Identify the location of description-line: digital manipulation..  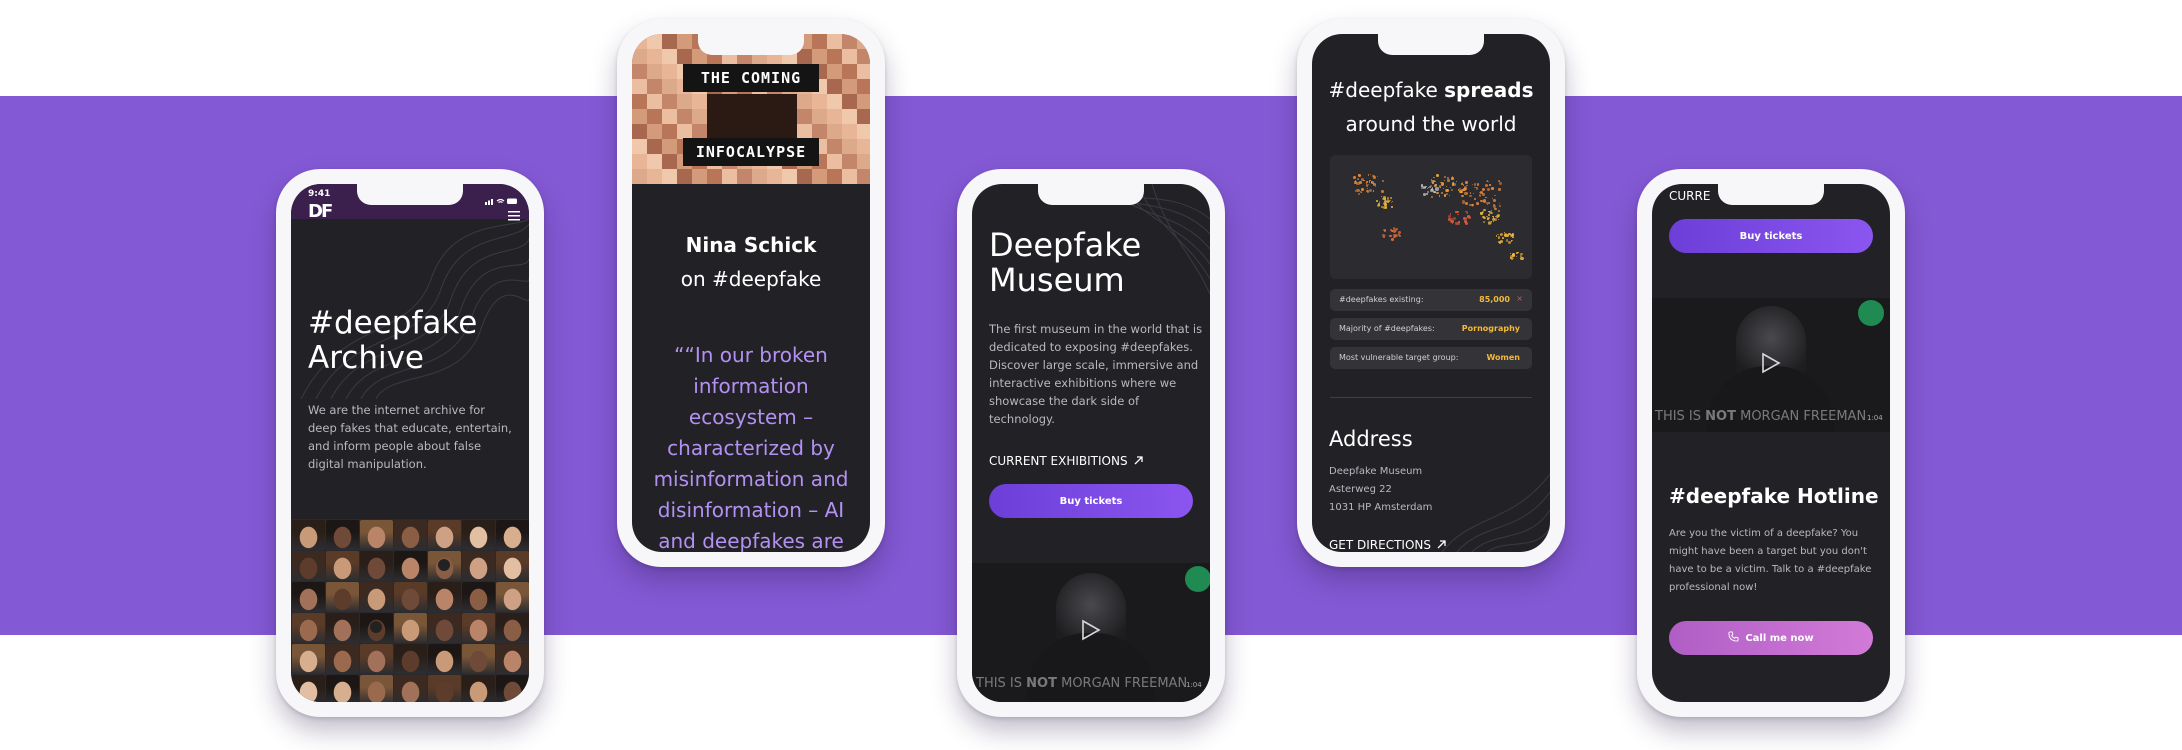
(367, 464).